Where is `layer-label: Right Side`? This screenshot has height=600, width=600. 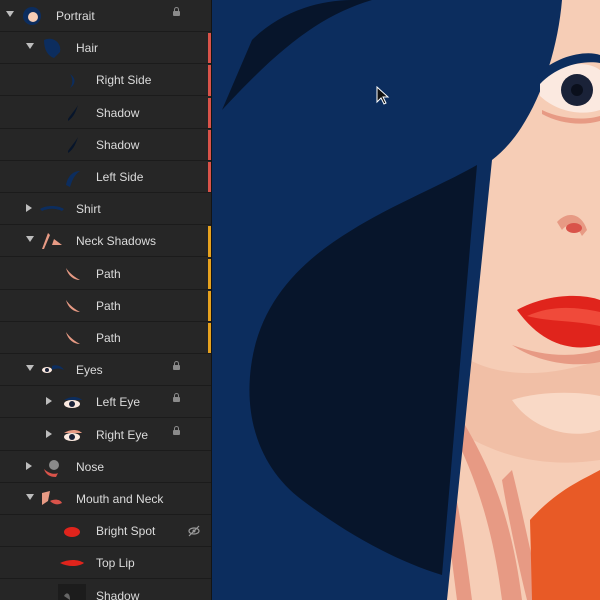 layer-label: Right Side is located at coordinates (124, 80).